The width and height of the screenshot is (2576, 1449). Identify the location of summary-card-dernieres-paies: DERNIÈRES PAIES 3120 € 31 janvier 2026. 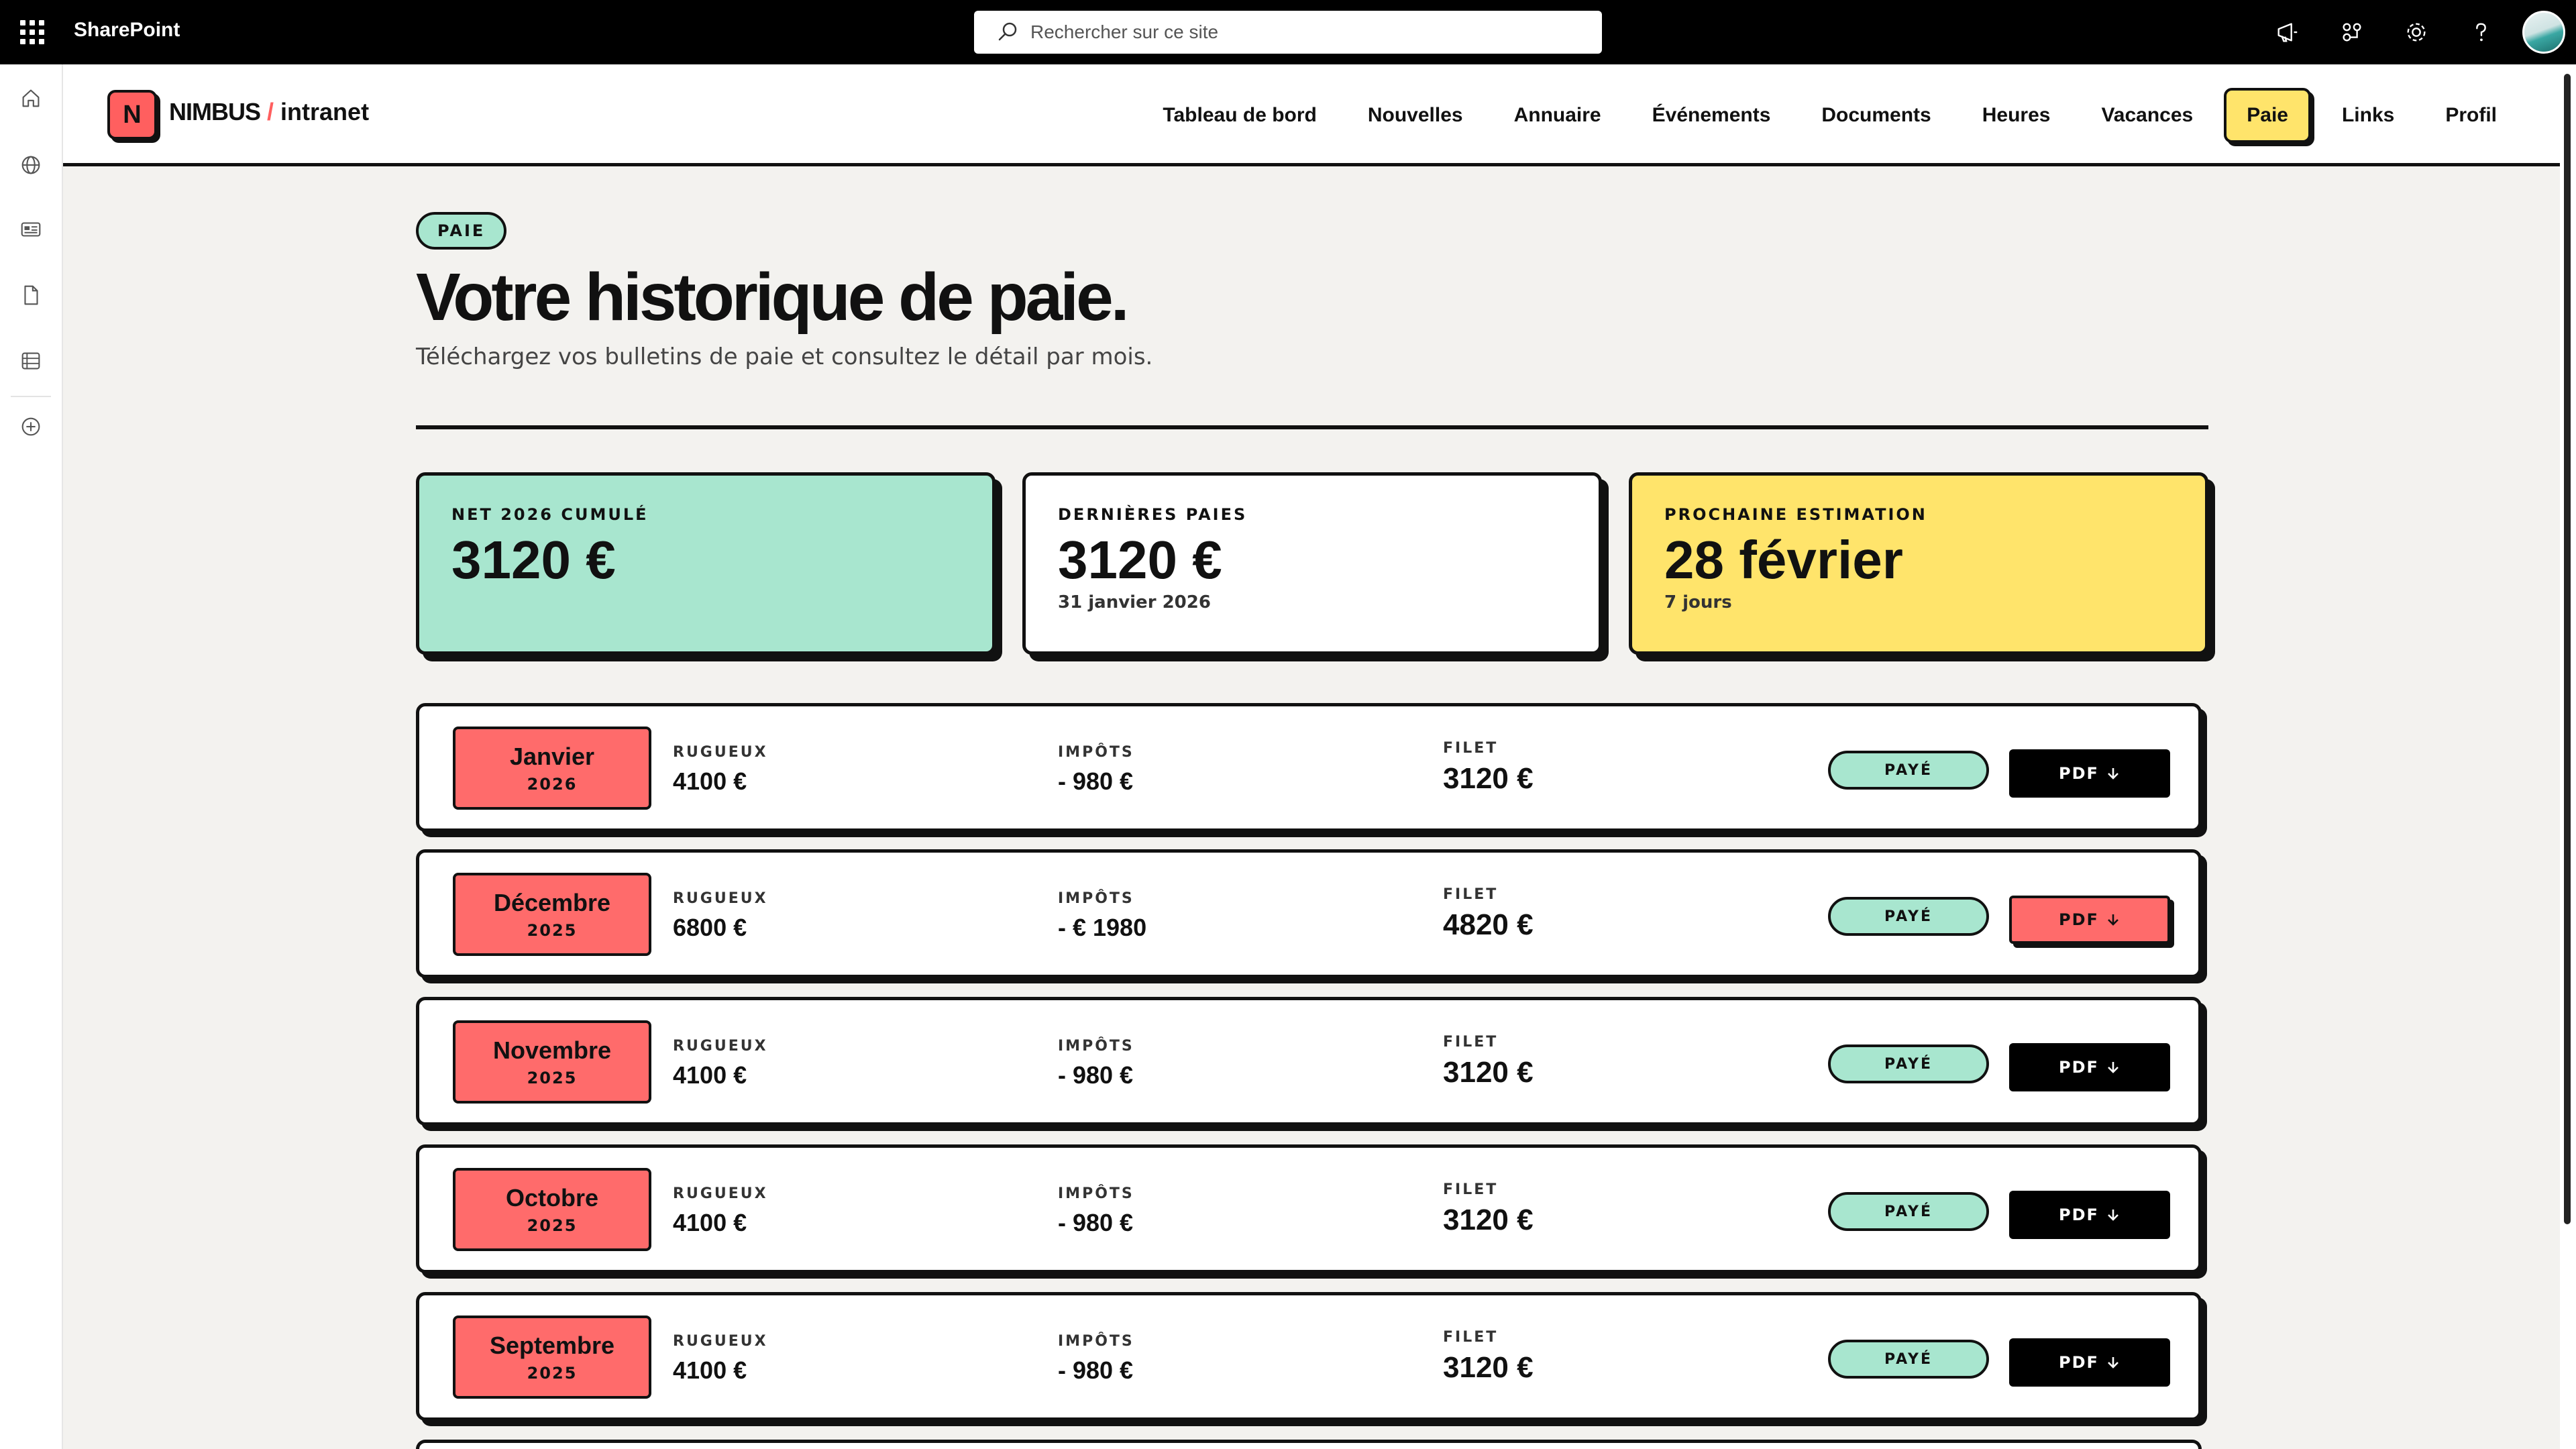
(1312, 563).